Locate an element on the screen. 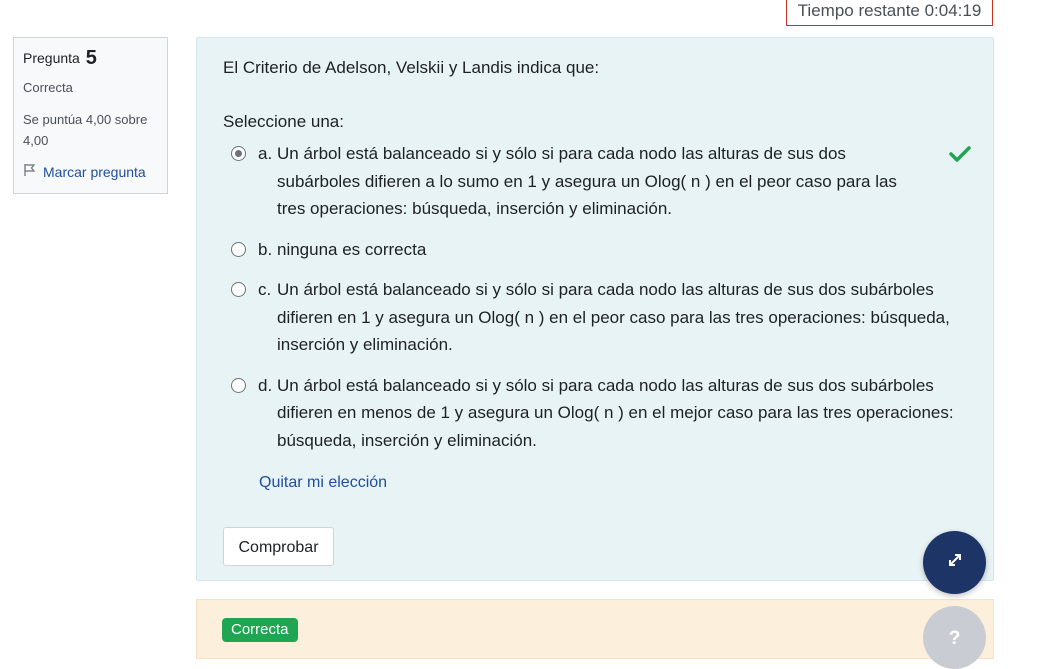 The image size is (1048, 669). question-label: Pregunta is located at coordinates (51, 58).